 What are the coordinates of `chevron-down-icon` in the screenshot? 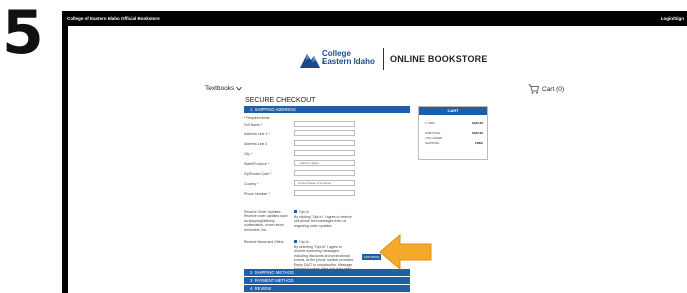 It's located at (239, 88).